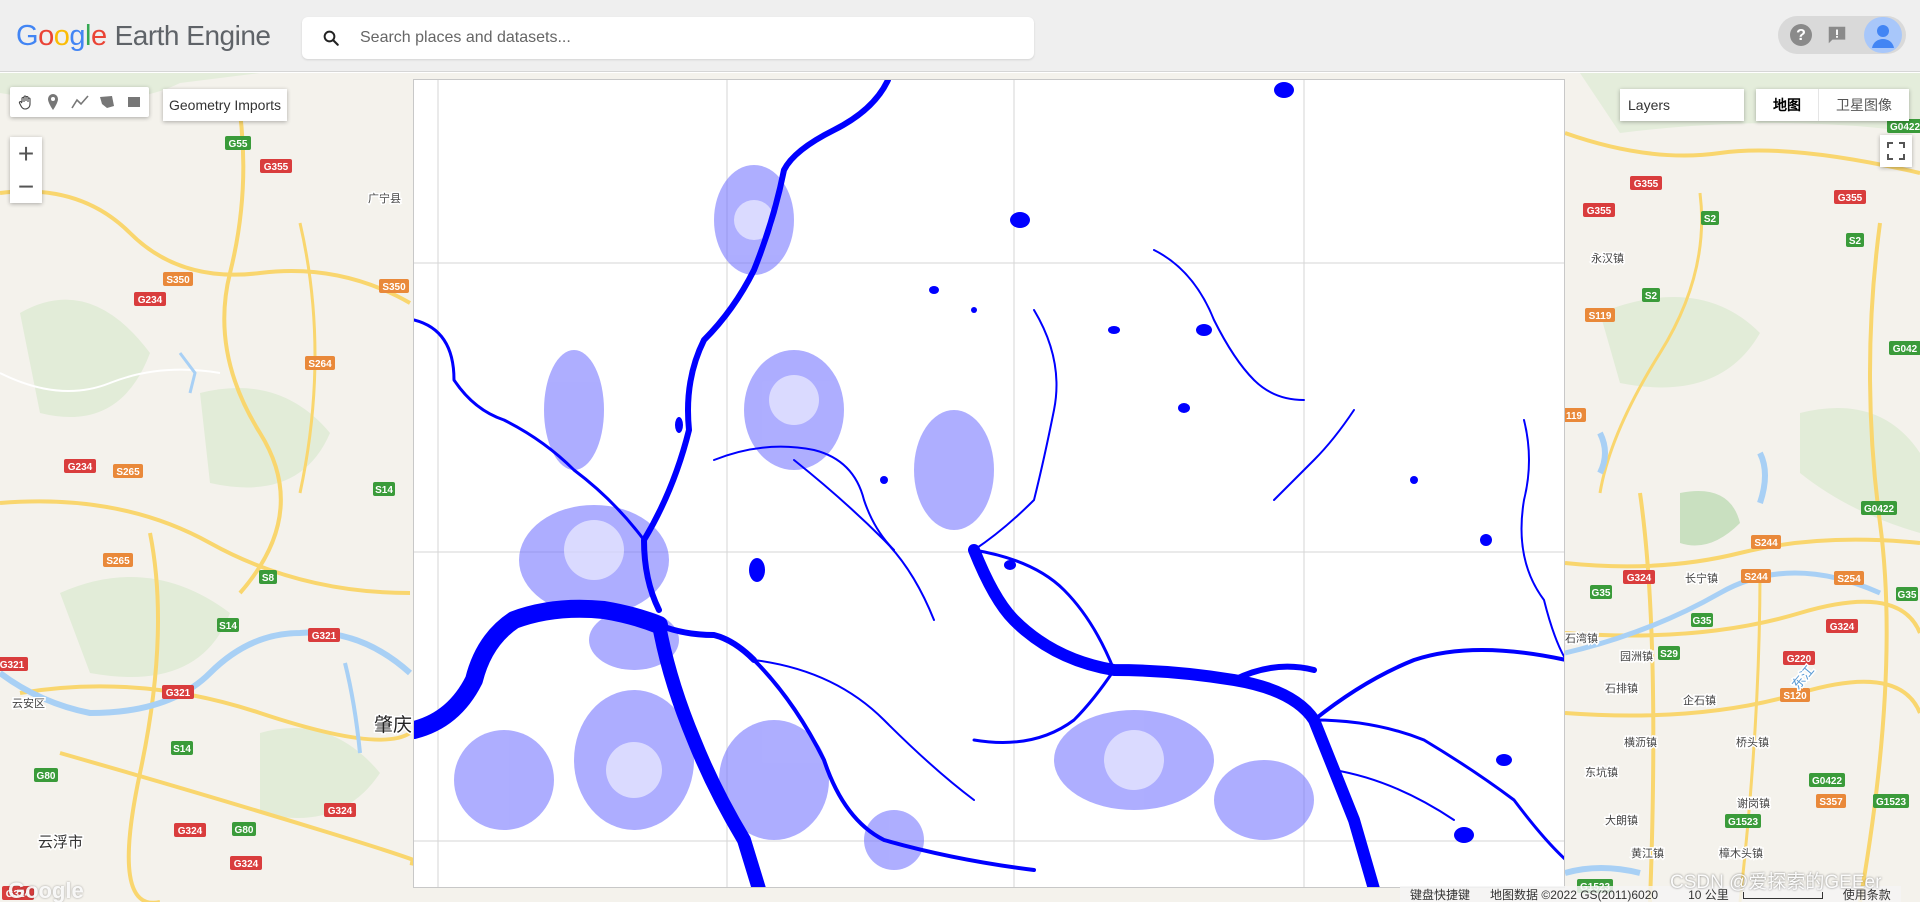 The width and height of the screenshot is (1920, 902). I want to click on zoom-out-button: −, so click(26, 186).